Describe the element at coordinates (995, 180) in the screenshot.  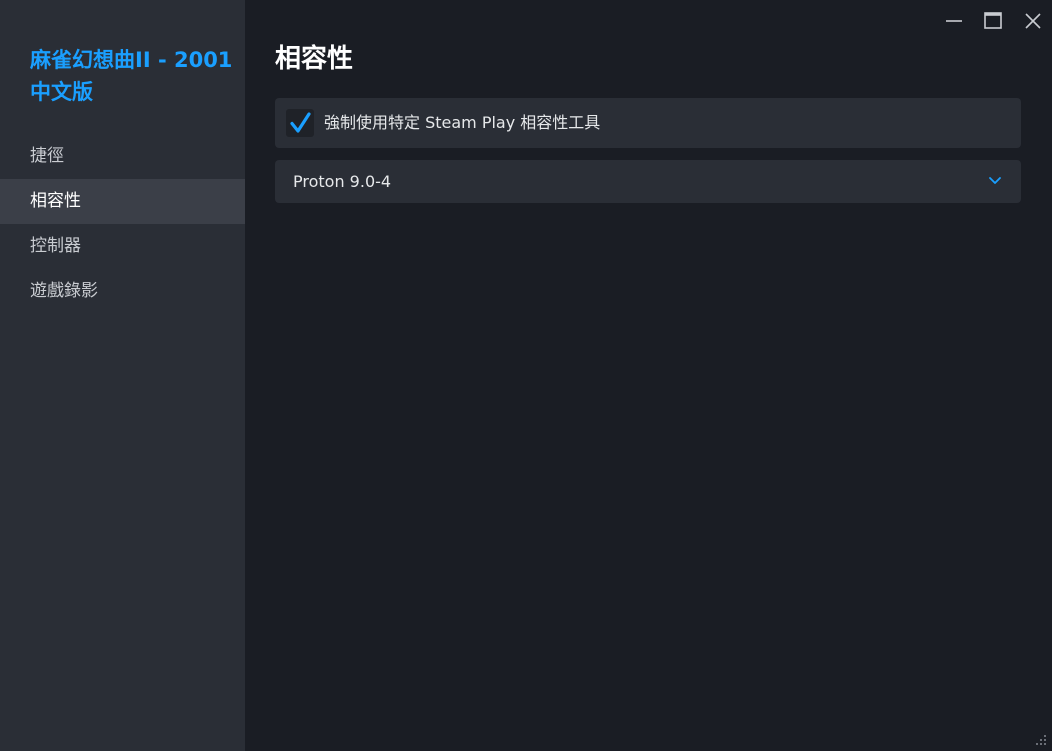
I see `chevron-down-icon` at that location.